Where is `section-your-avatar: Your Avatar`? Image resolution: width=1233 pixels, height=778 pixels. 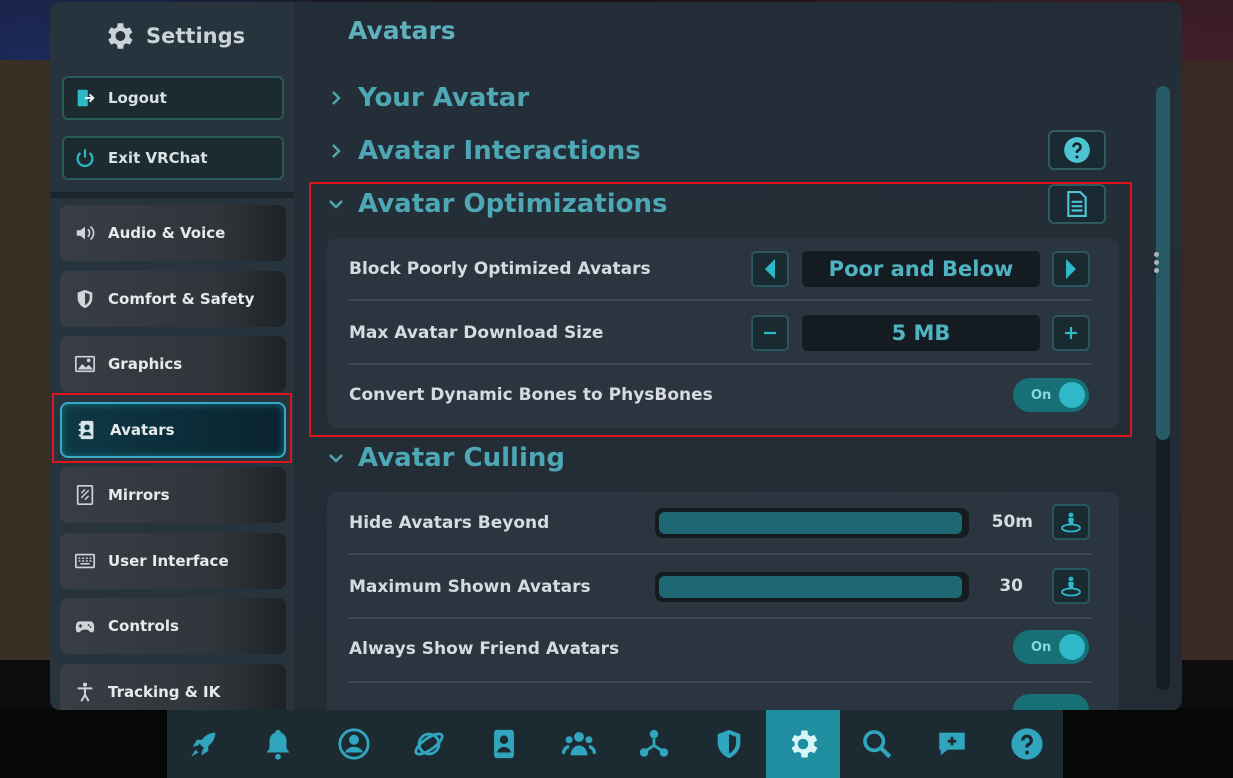 section-your-avatar: Your Avatar is located at coordinates (428, 98).